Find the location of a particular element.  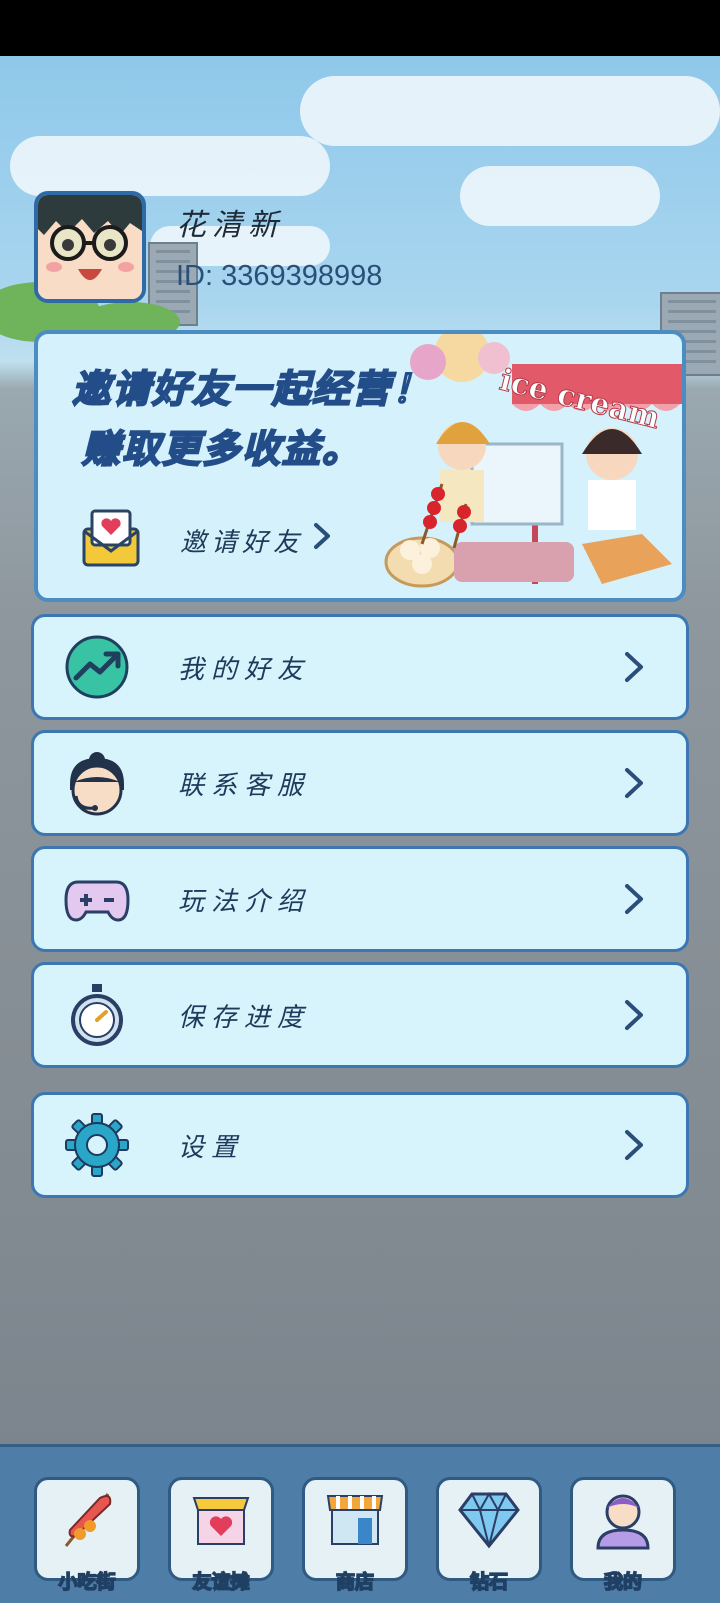

menu-item-label: 我的好友 is located at coordinates (244, 669).